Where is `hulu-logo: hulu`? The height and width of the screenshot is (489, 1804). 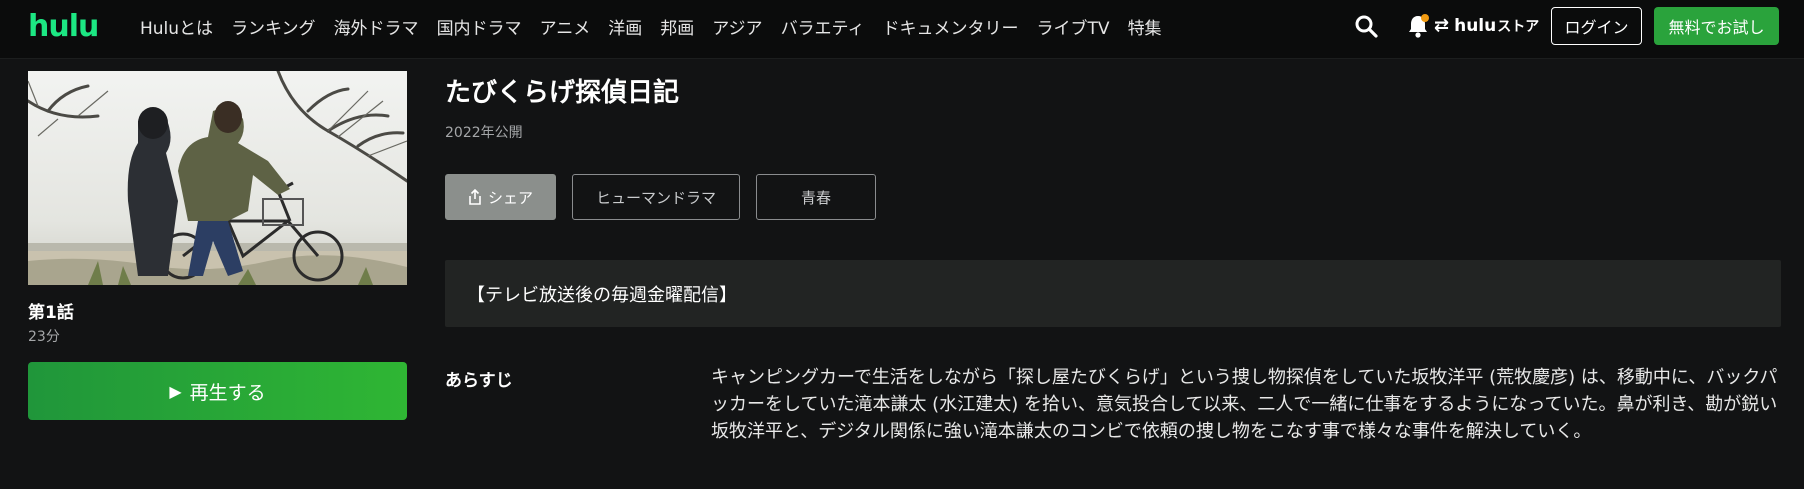 hulu-logo: hulu is located at coordinates (63, 26).